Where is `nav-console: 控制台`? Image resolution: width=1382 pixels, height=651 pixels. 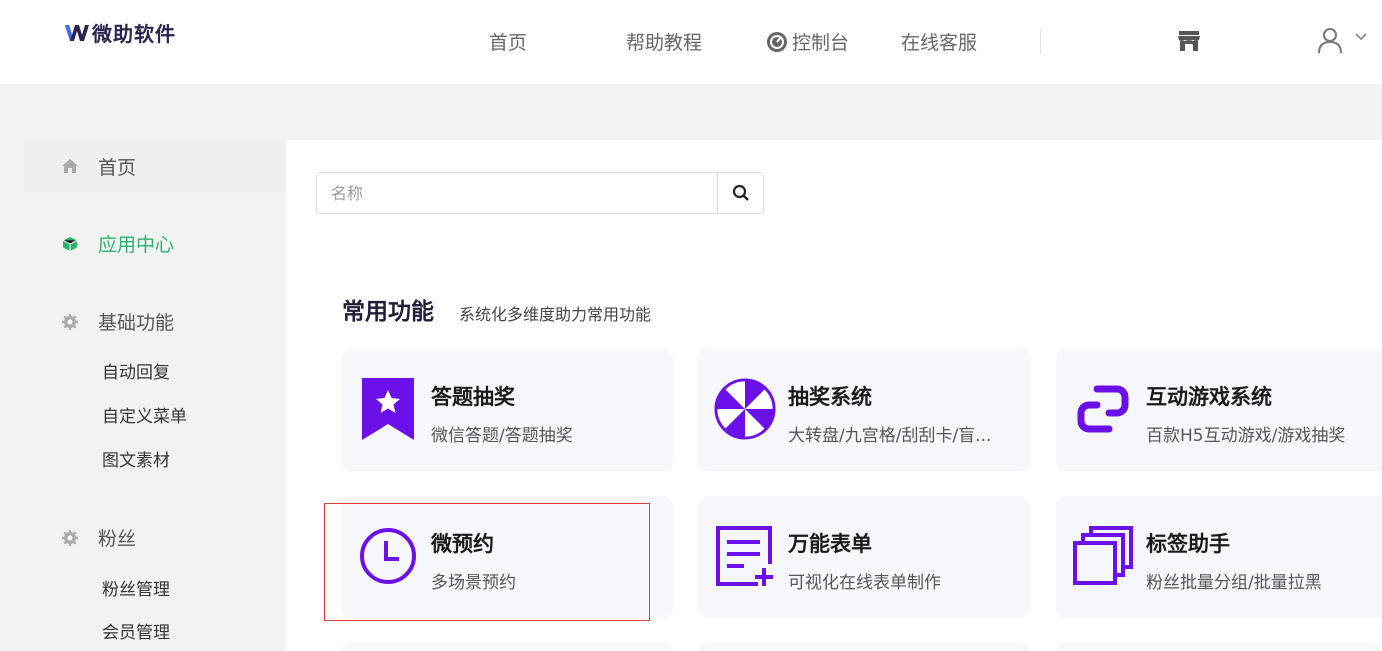
nav-console: 控制台 is located at coordinates (807, 41).